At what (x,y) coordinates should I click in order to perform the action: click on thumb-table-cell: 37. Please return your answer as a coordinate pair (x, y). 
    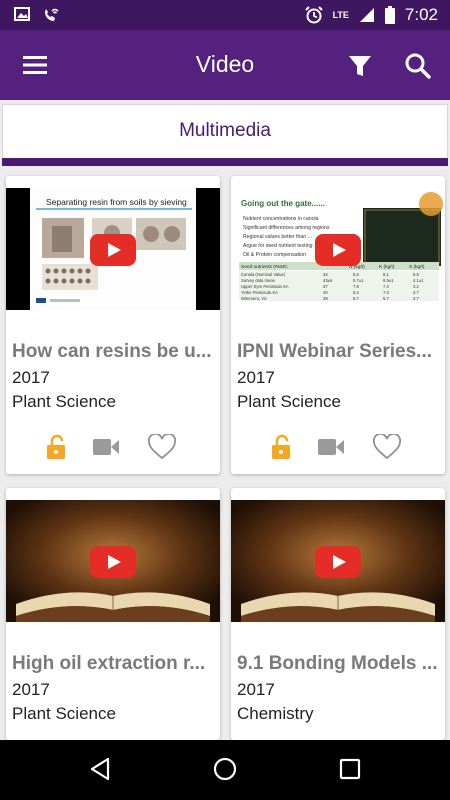
    Looking at the image, I should click on (325, 286).